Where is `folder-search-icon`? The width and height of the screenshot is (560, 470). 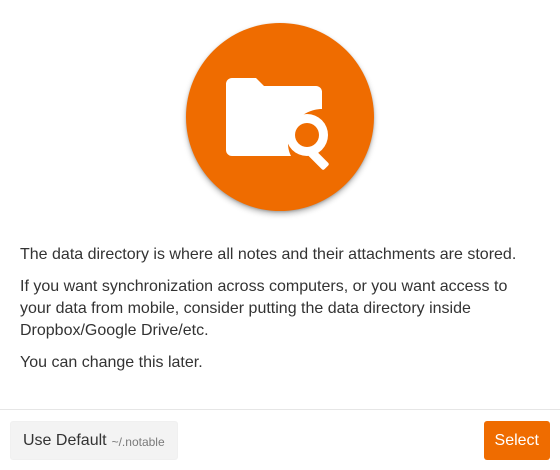 folder-search-icon is located at coordinates (277, 124).